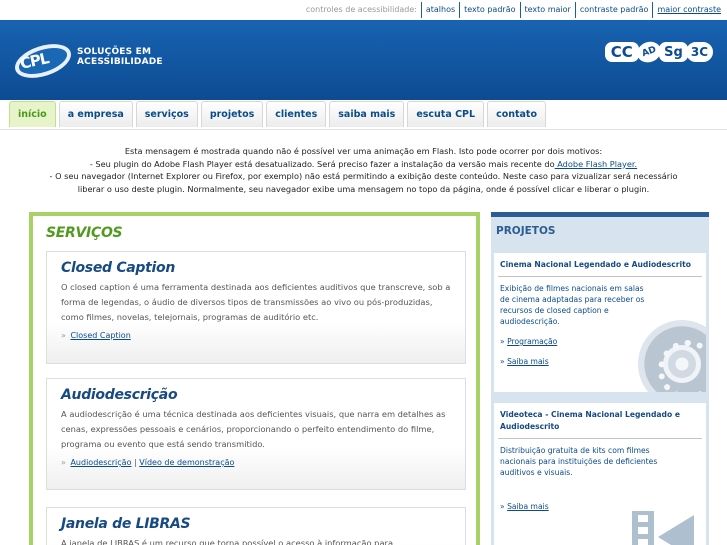  Describe the element at coordinates (673, 52) in the screenshot. I see `sign-language-badge-icon: Sg` at that location.